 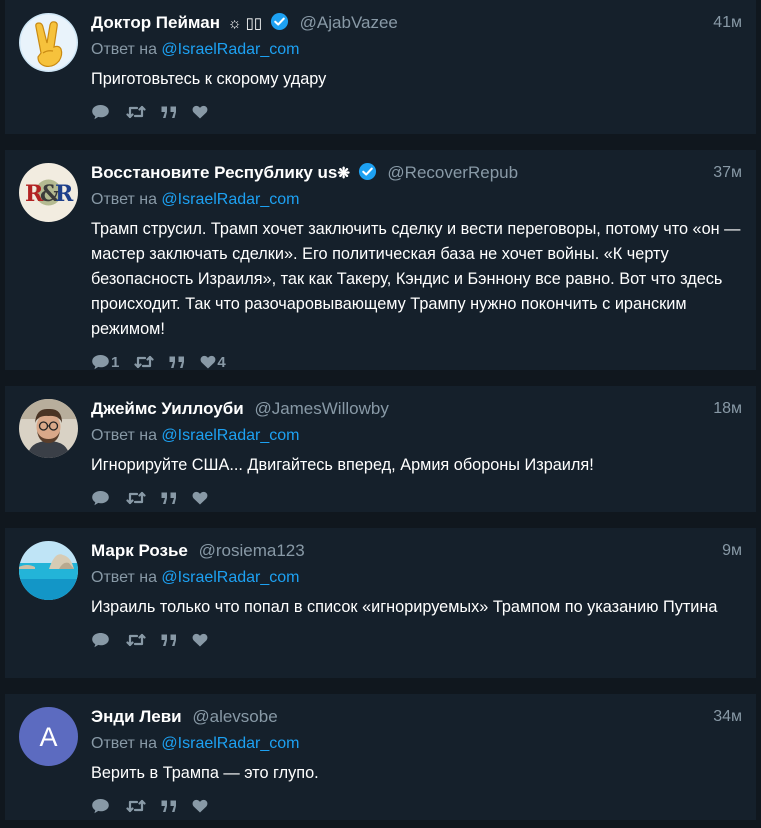 What do you see at coordinates (727, 23) in the screenshot?
I see `timestamp: 41м` at bounding box center [727, 23].